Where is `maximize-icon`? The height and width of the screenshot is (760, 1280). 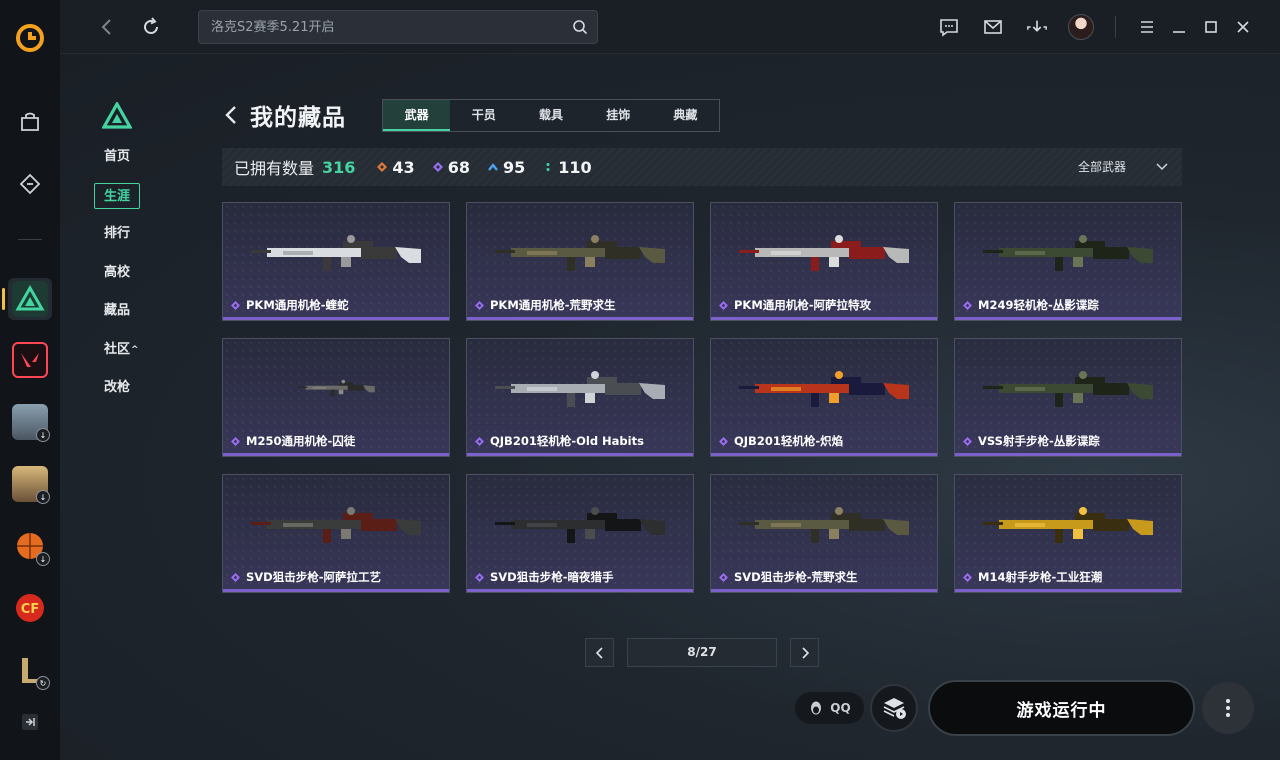
maximize-icon is located at coordinates (1211, 27).